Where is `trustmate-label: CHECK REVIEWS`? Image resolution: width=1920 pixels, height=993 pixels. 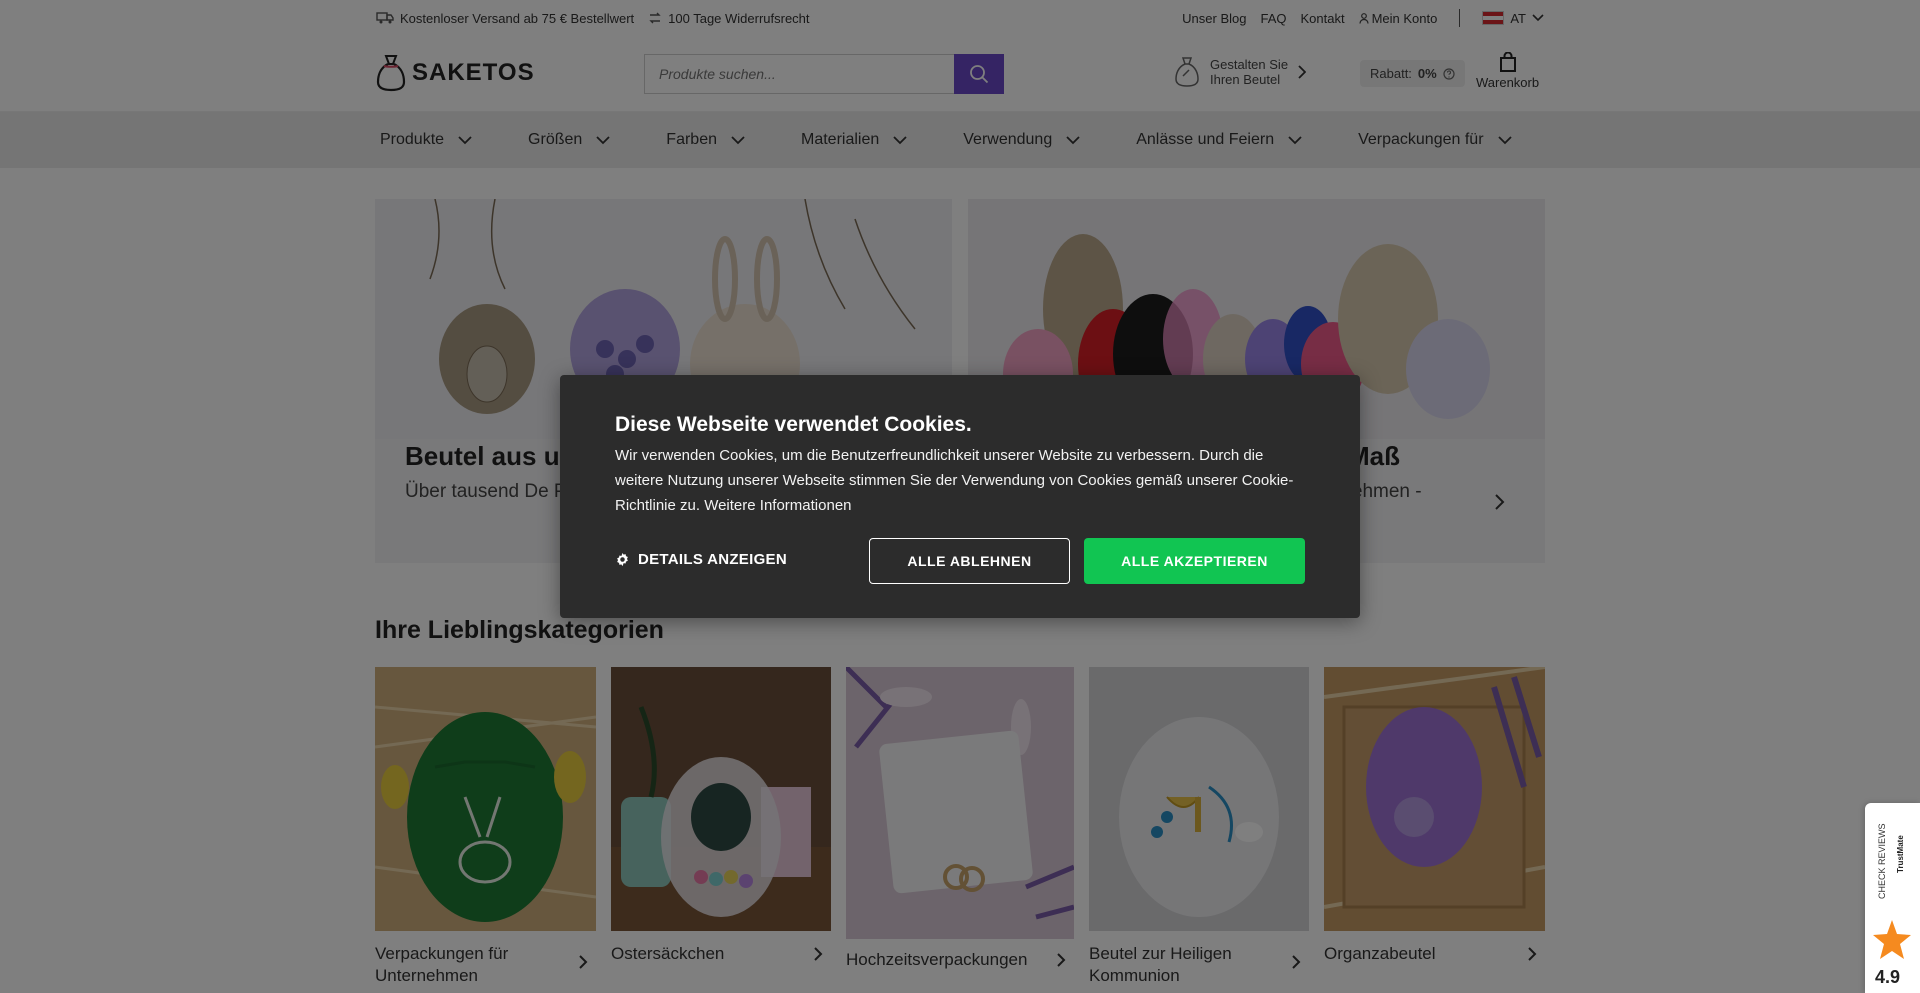 trustmate-label: CHECK REVIEWS is located at coordinates (1882, 861).